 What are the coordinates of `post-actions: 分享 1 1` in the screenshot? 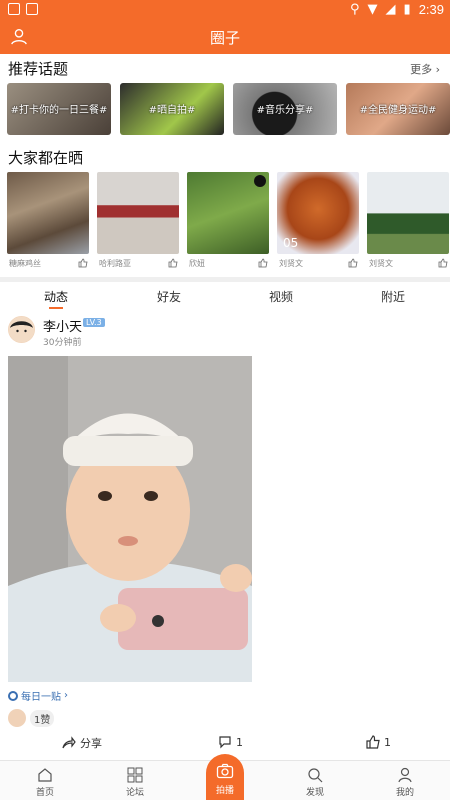 It's located at (225, 744).